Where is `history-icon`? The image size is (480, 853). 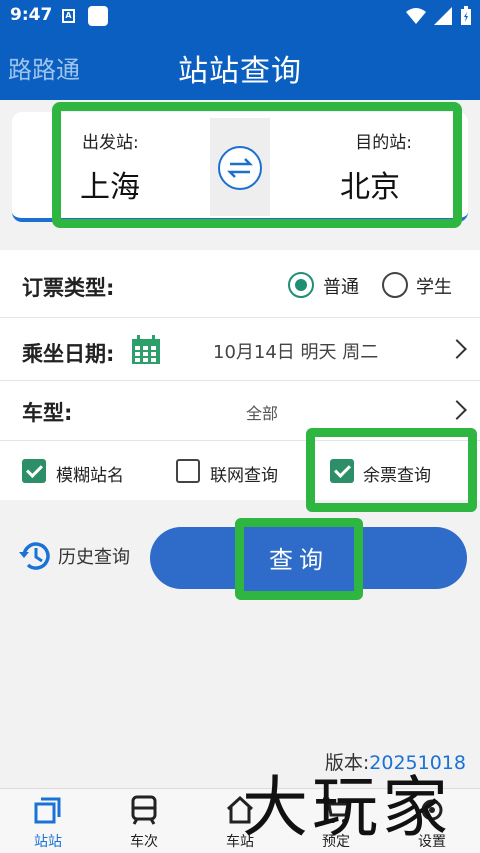 history-icon is located at coordinates (34, 556).